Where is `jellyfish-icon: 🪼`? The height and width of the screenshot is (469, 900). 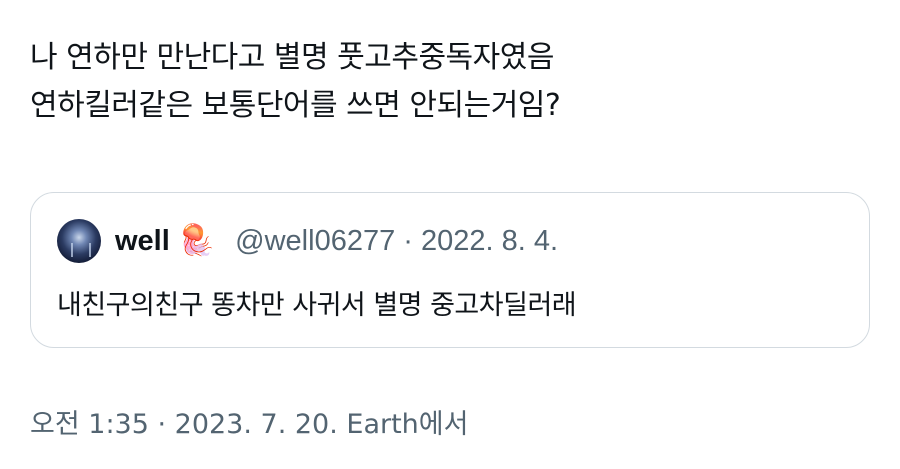 jellyfish-icon: 🪼 is located at coordinates (196, 240).